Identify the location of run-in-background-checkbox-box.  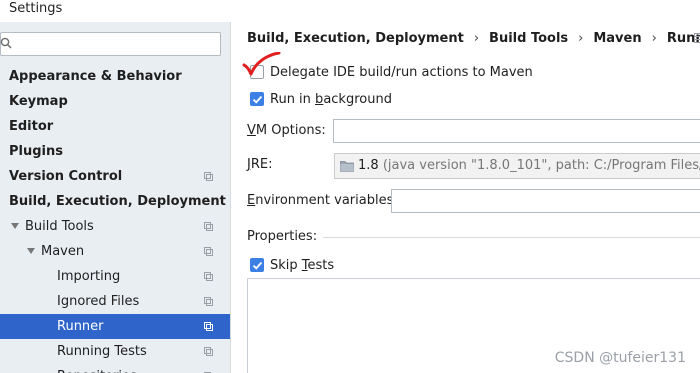
(257, 99).